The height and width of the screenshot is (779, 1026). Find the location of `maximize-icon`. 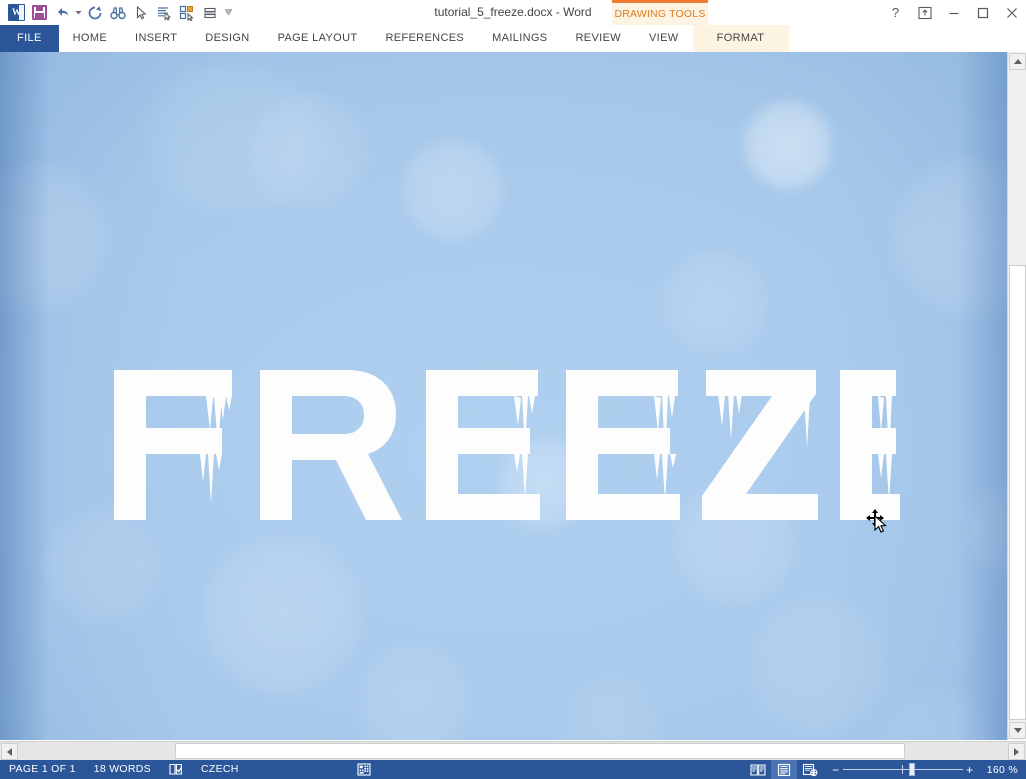

maximize-icon is located at coordinates (982, 12).